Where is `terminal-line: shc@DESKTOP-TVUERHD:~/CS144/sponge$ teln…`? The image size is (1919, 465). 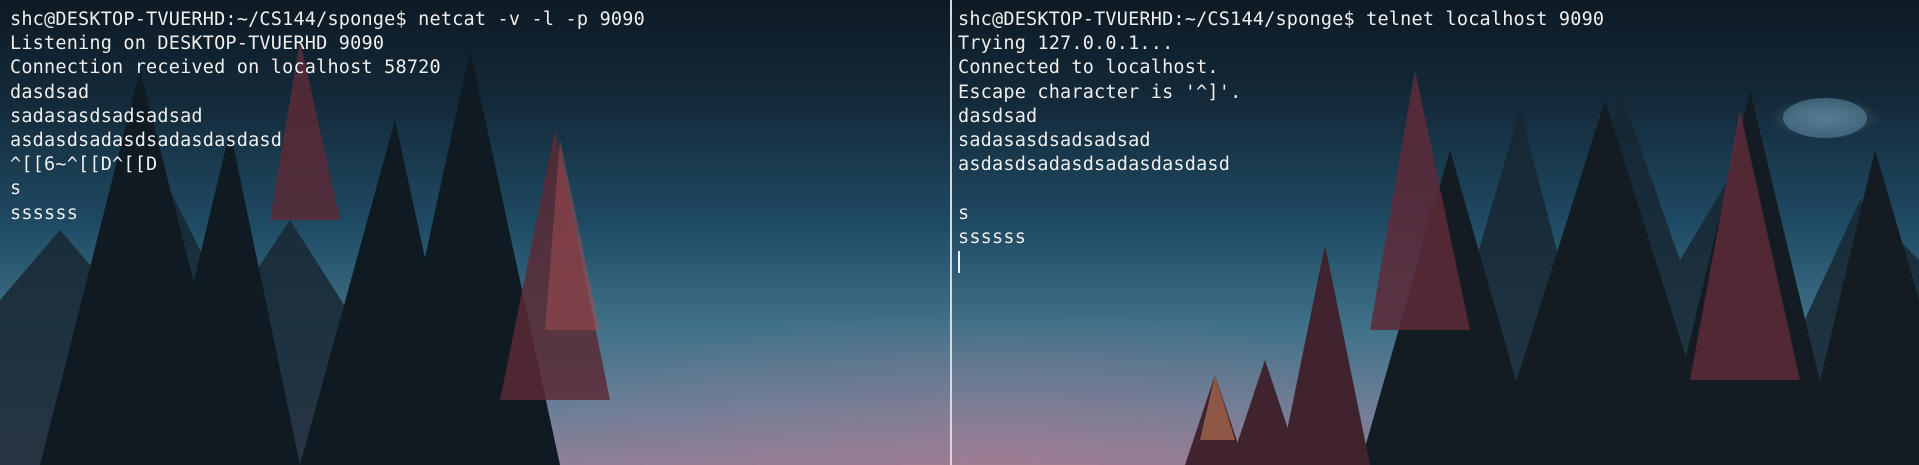 terminal-line: shc@DESKTOP-TVUERHD:~/CS144/sponge$ teln… is located at coordinates (1281, 19).